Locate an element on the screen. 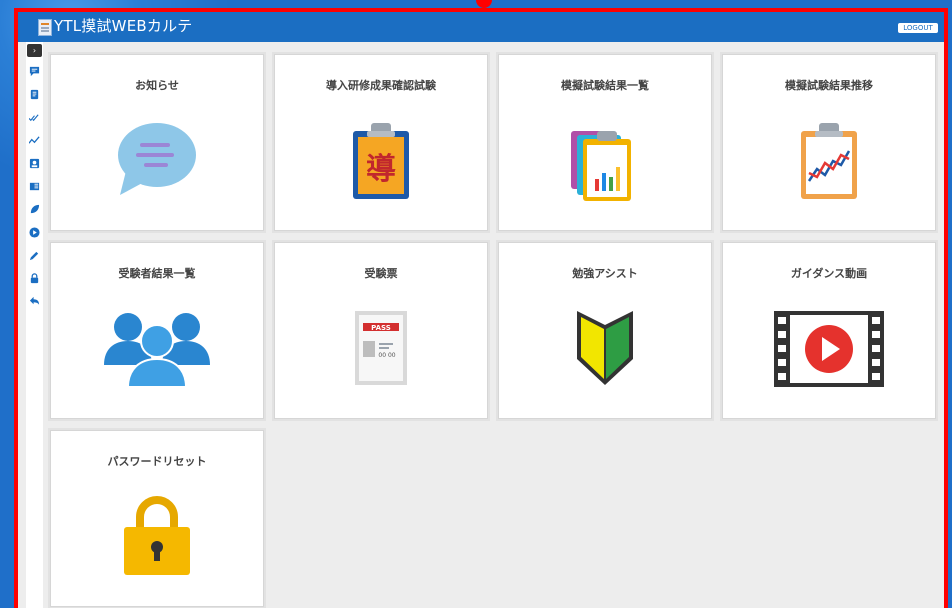 This screenshot has width=952, height=608. sidebar-item-back is located at coordinates (34, 302).